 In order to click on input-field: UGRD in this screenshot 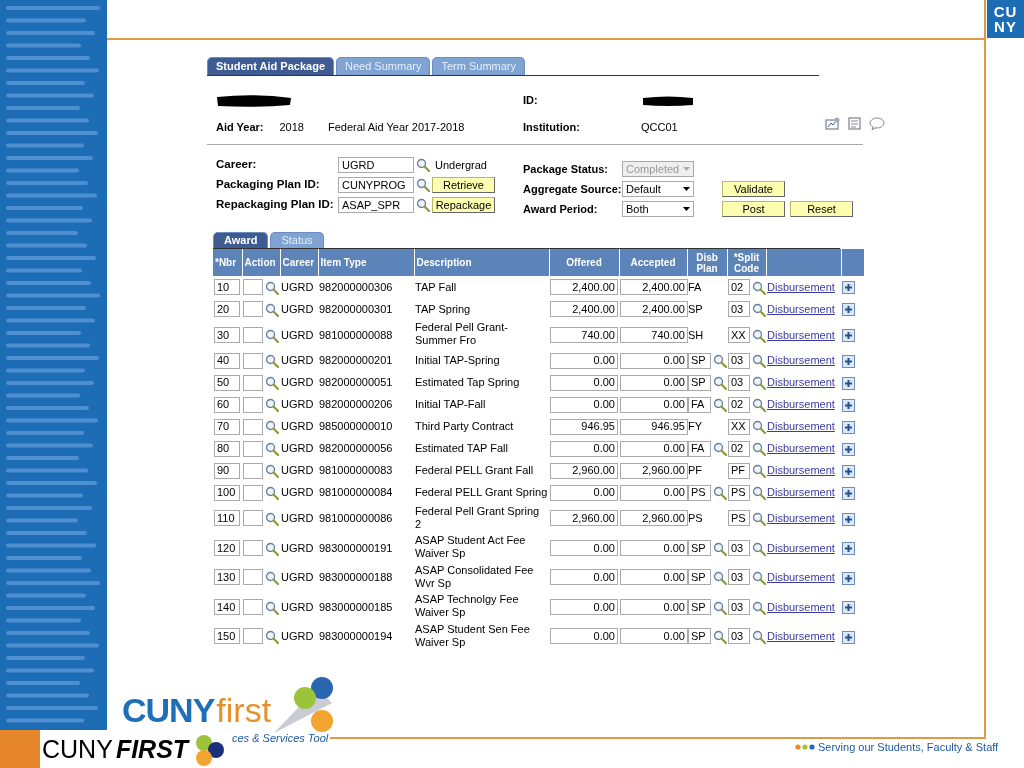, I will do `click(376, 165)`.